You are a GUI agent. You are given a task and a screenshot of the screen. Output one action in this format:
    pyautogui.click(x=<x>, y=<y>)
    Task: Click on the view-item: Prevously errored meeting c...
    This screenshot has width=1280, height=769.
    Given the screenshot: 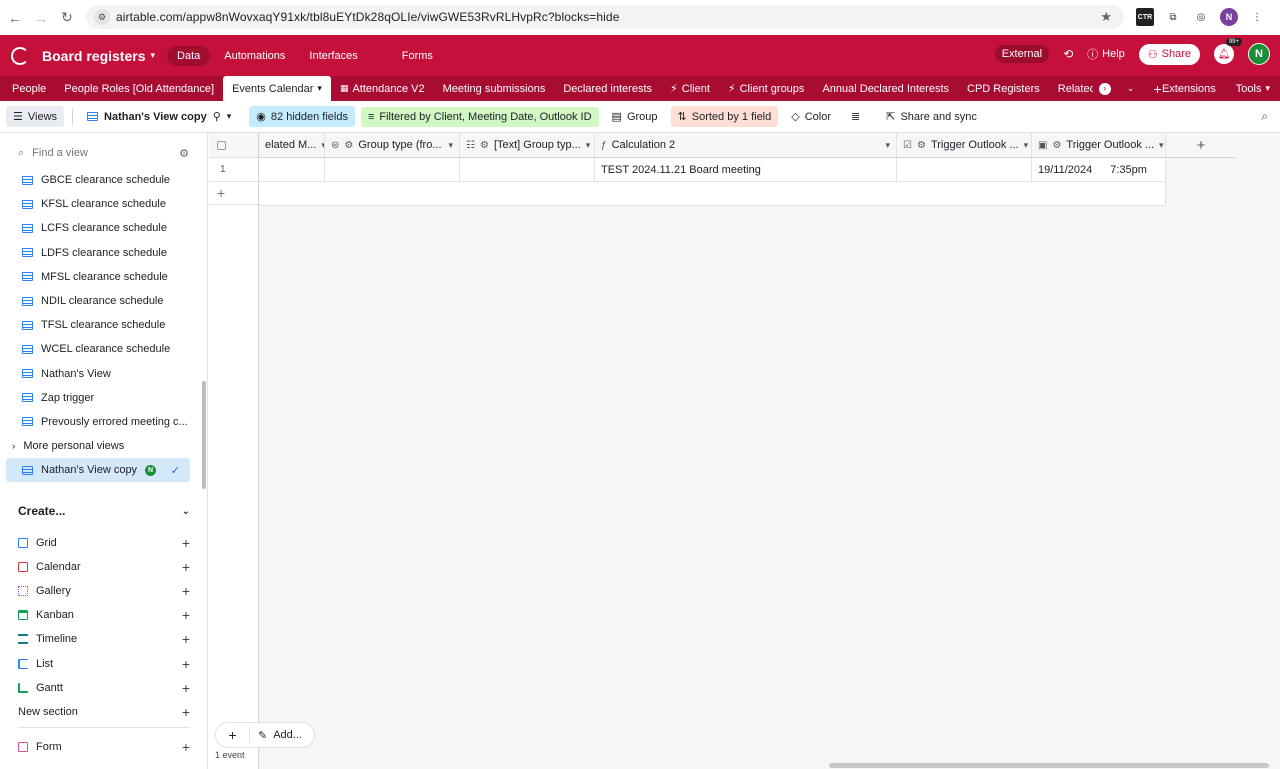 What is the action you would take?
    pyautogui.click(x=98, y=422)
    